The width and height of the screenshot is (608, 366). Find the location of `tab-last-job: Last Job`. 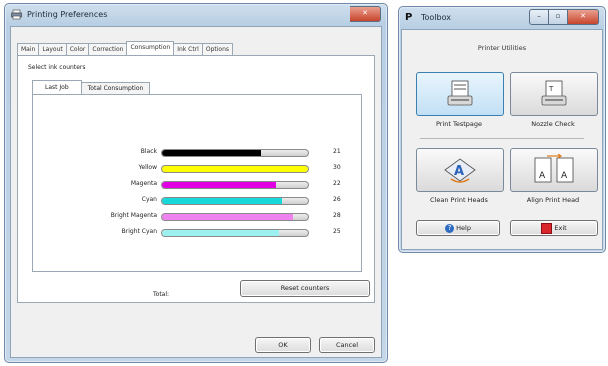

tab-last-job: Last Job is located at coordinates (57, 87).